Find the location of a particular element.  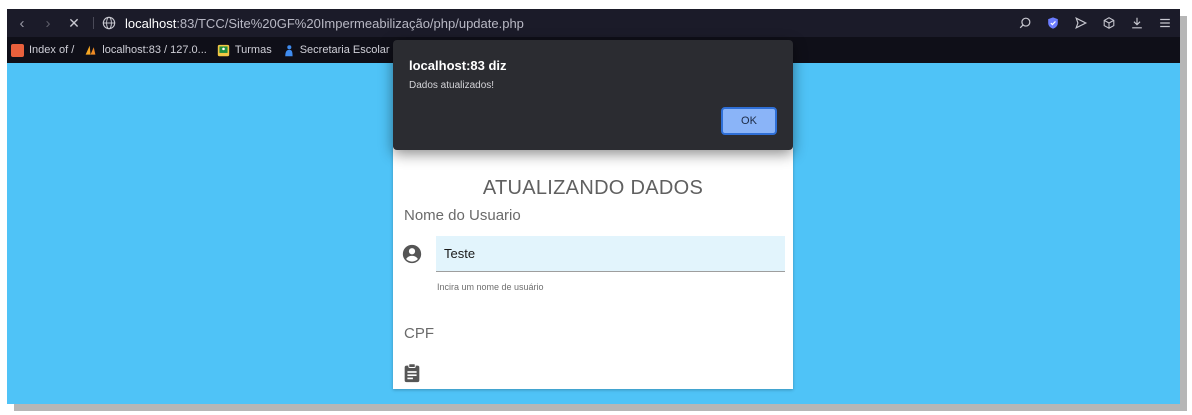

ok-button: OK is located at coordinates (749, 121).